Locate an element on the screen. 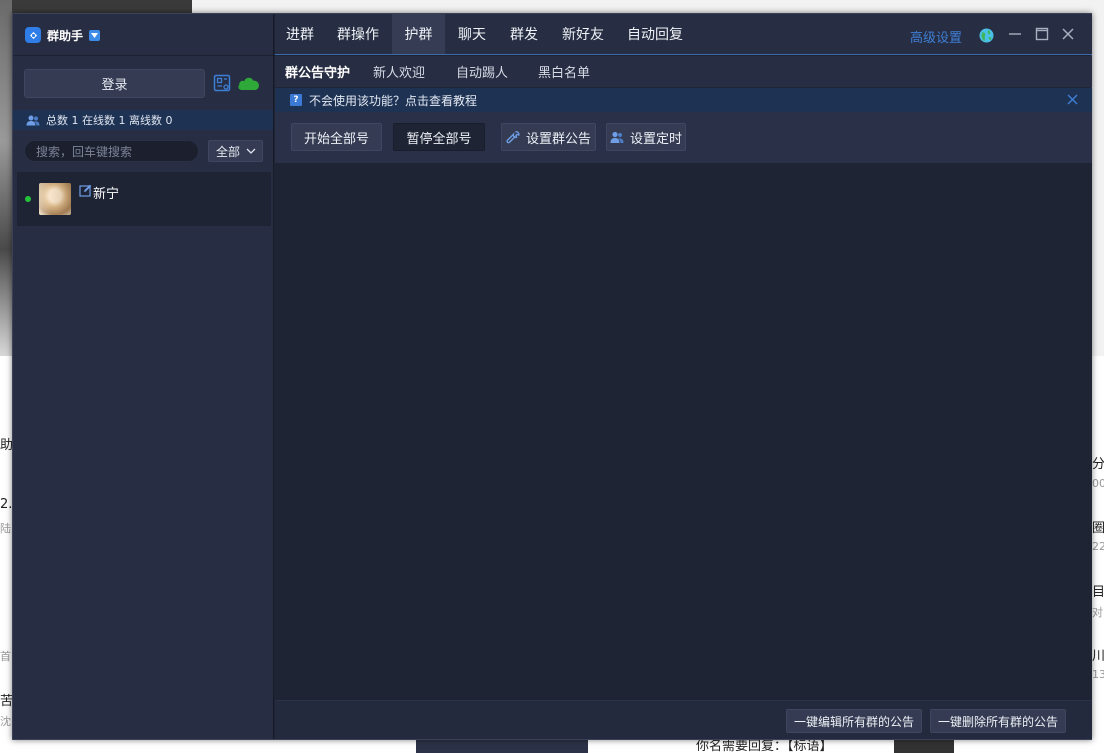  account-stats-bar: 总数 1 在线数 1 离线数 0 is located at coordinates (143, 120).